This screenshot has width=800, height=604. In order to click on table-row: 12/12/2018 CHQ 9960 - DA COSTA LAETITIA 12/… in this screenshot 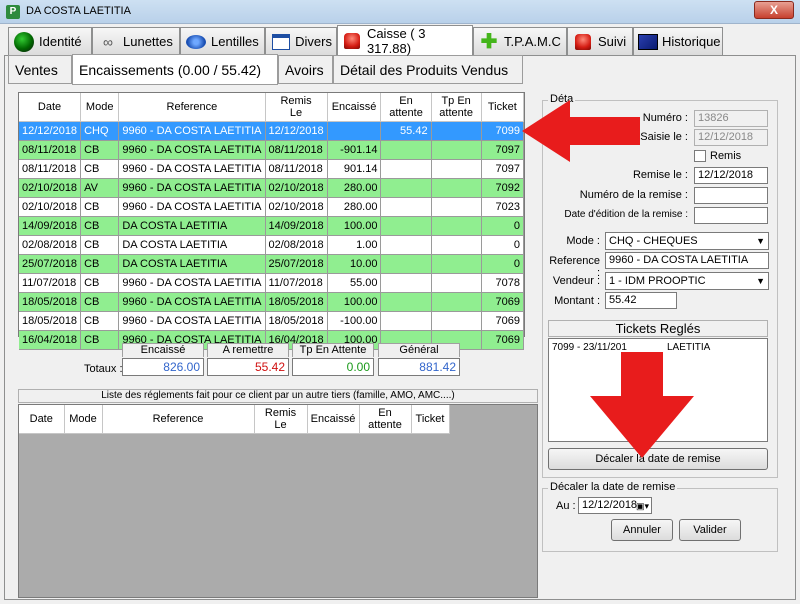, I will do `click(272, 131)`.